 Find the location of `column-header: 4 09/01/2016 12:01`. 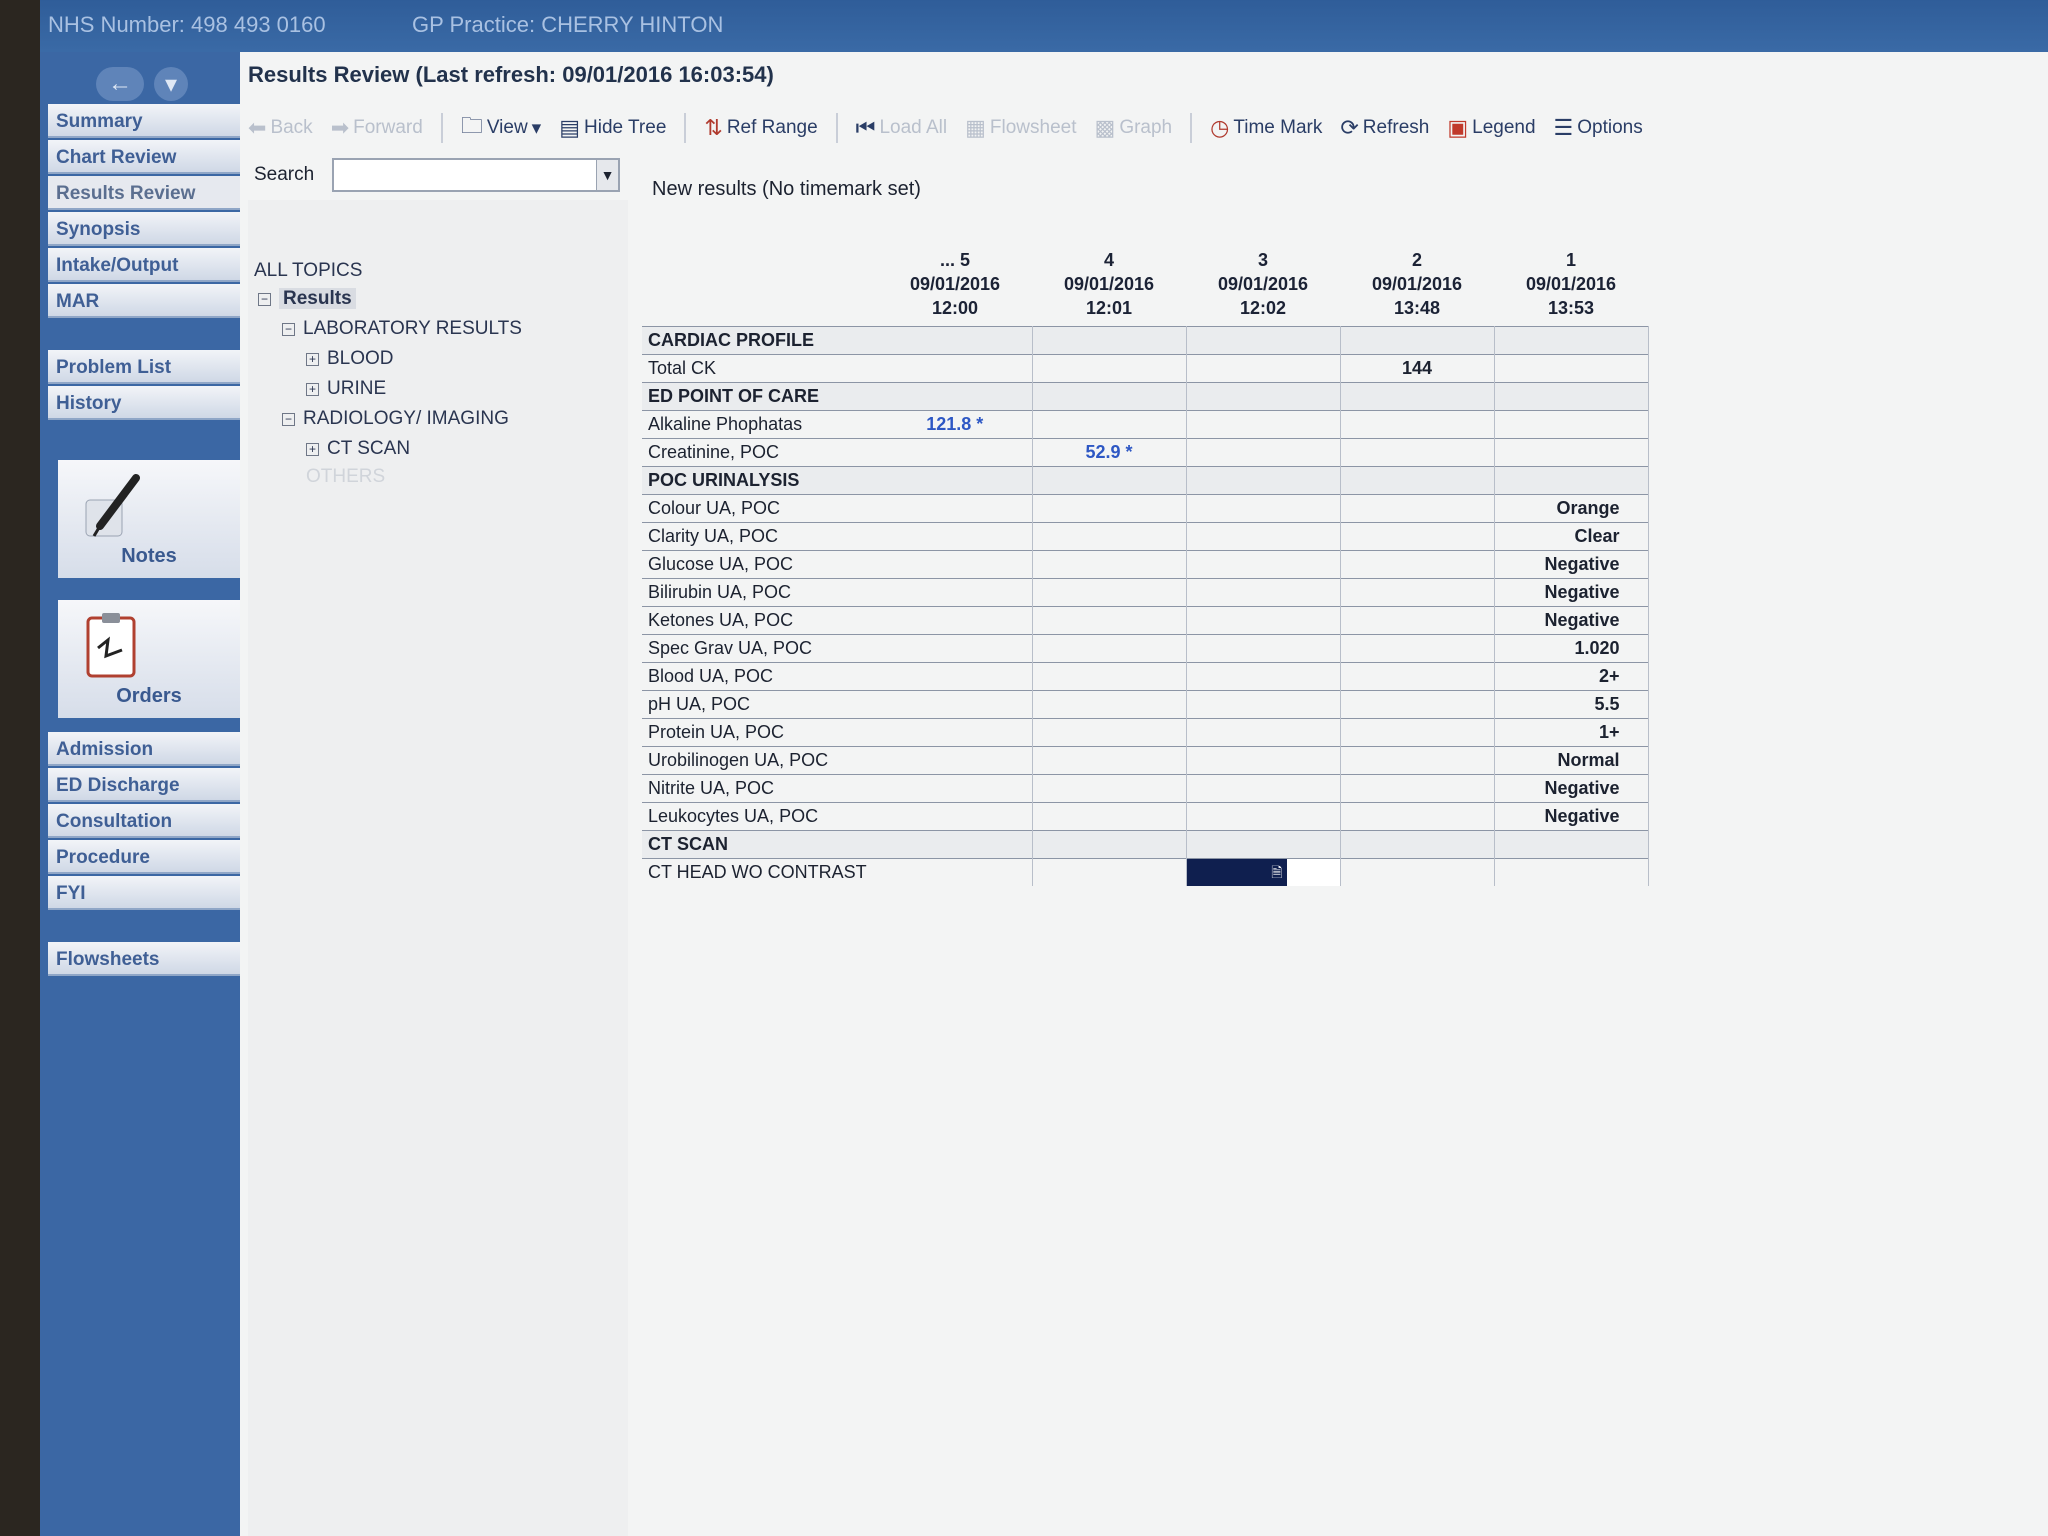

column-header: 4 09/01/2016 12:01 is located at coordinates (1109, 282).